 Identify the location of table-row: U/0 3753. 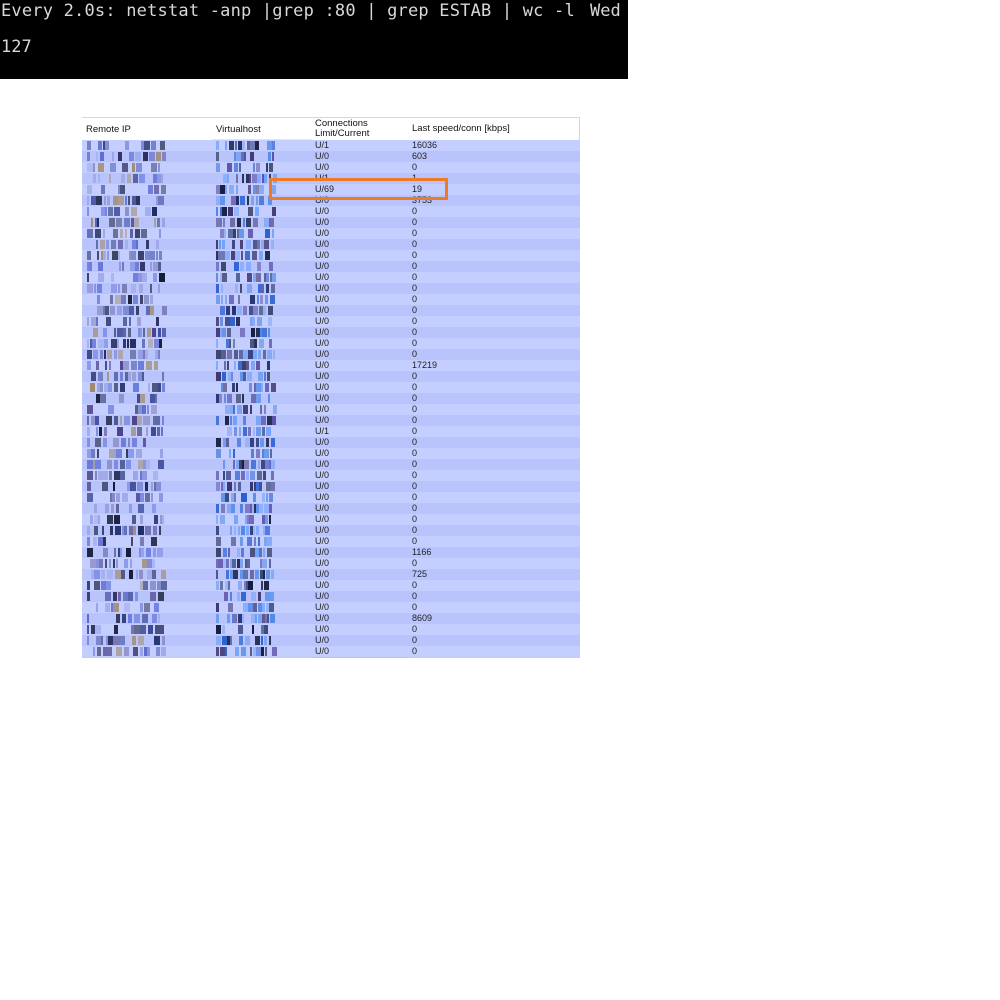
(331, 200).